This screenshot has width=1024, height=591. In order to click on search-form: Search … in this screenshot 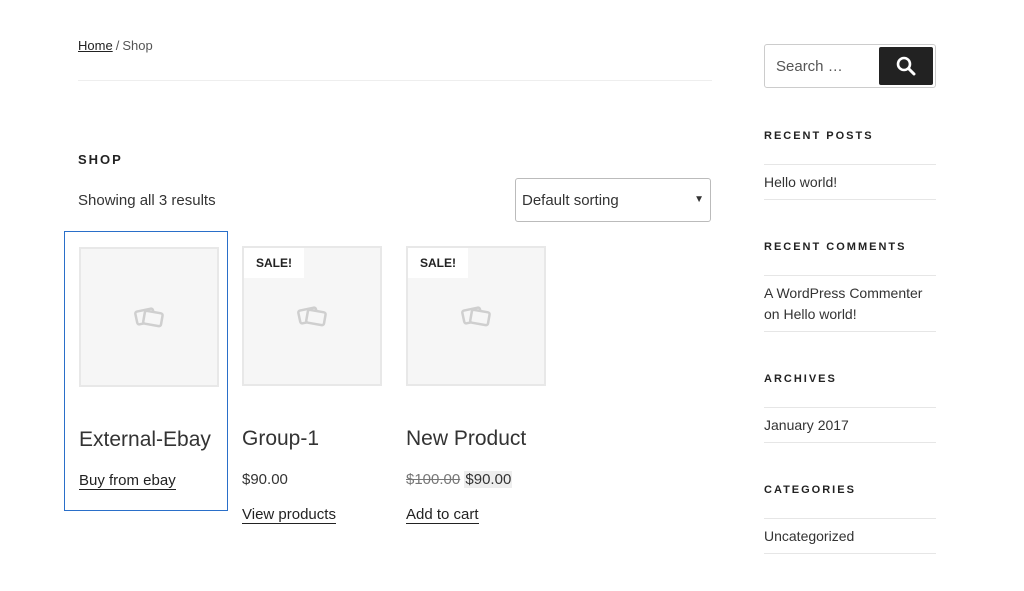, I will do `click(850, 66)`.